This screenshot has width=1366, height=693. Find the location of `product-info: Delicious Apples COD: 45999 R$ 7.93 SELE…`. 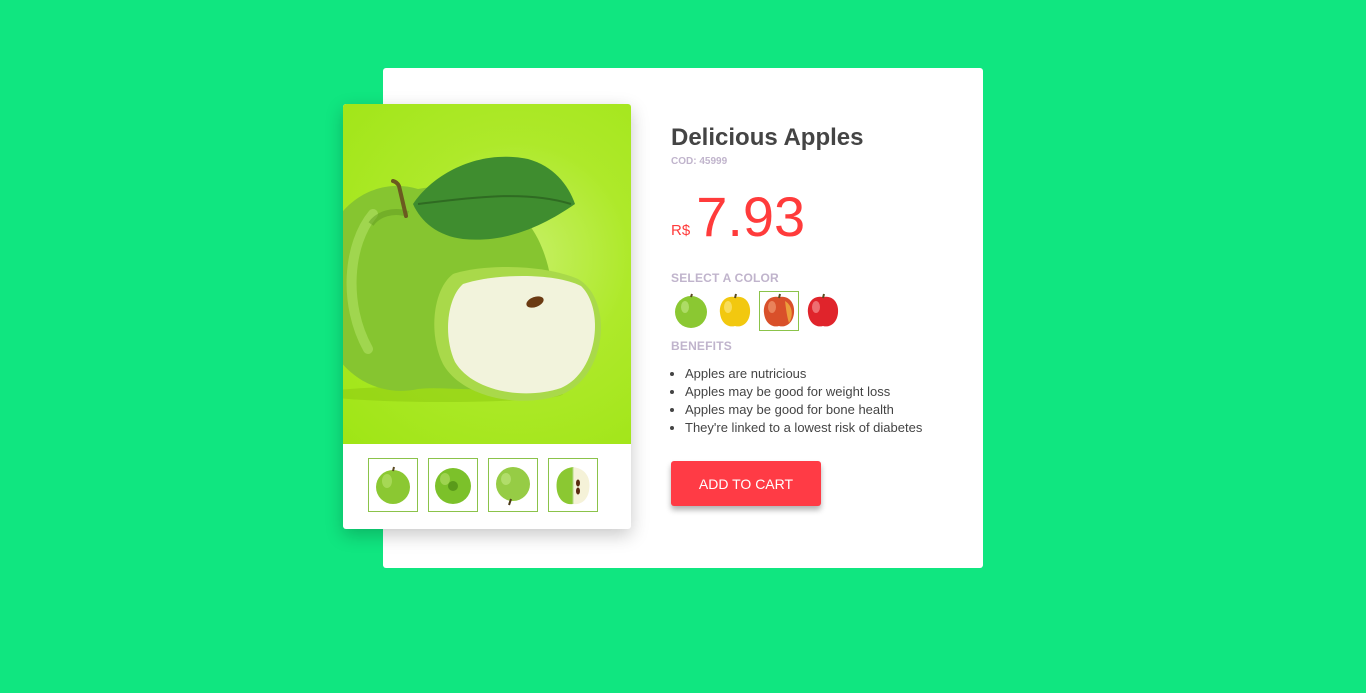

product-info: Delicious Apples COD: 45999 R$ 7.93 SELE… is located at coordinates (816, 315).